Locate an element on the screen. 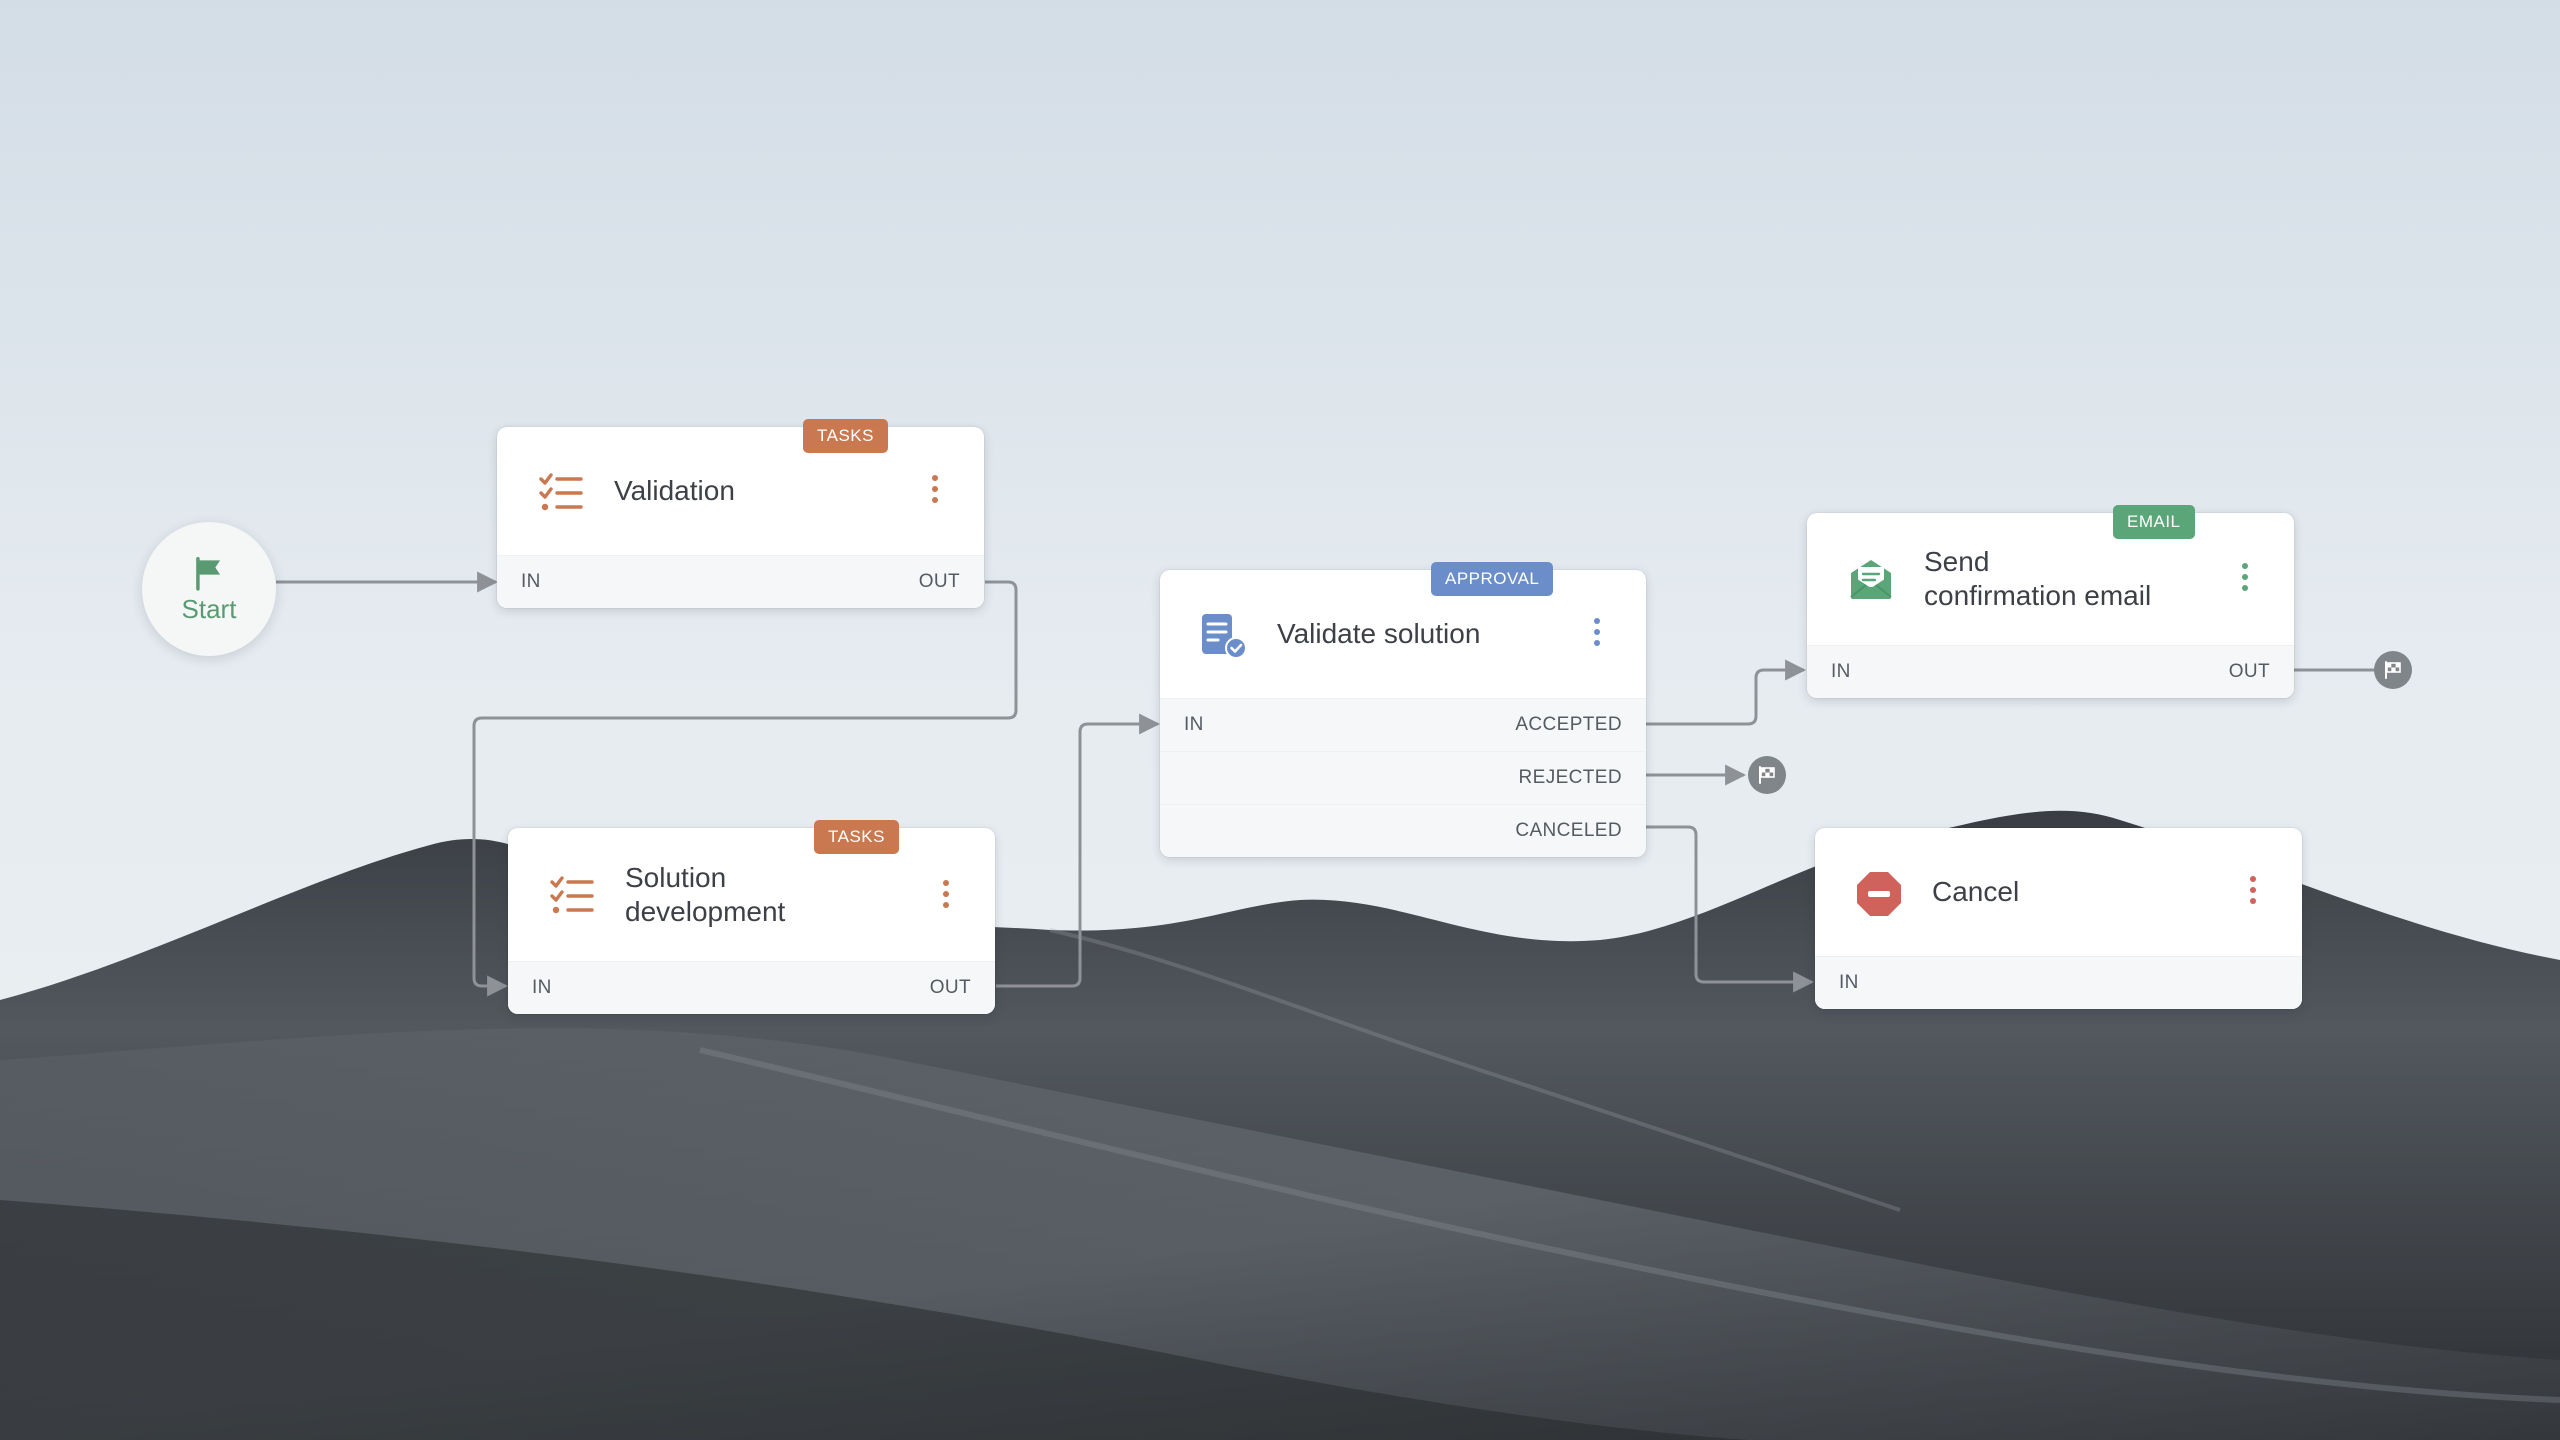 This screenshot has height=1440, width=2560. document-check-icon is located at coordinates (1224, 636).